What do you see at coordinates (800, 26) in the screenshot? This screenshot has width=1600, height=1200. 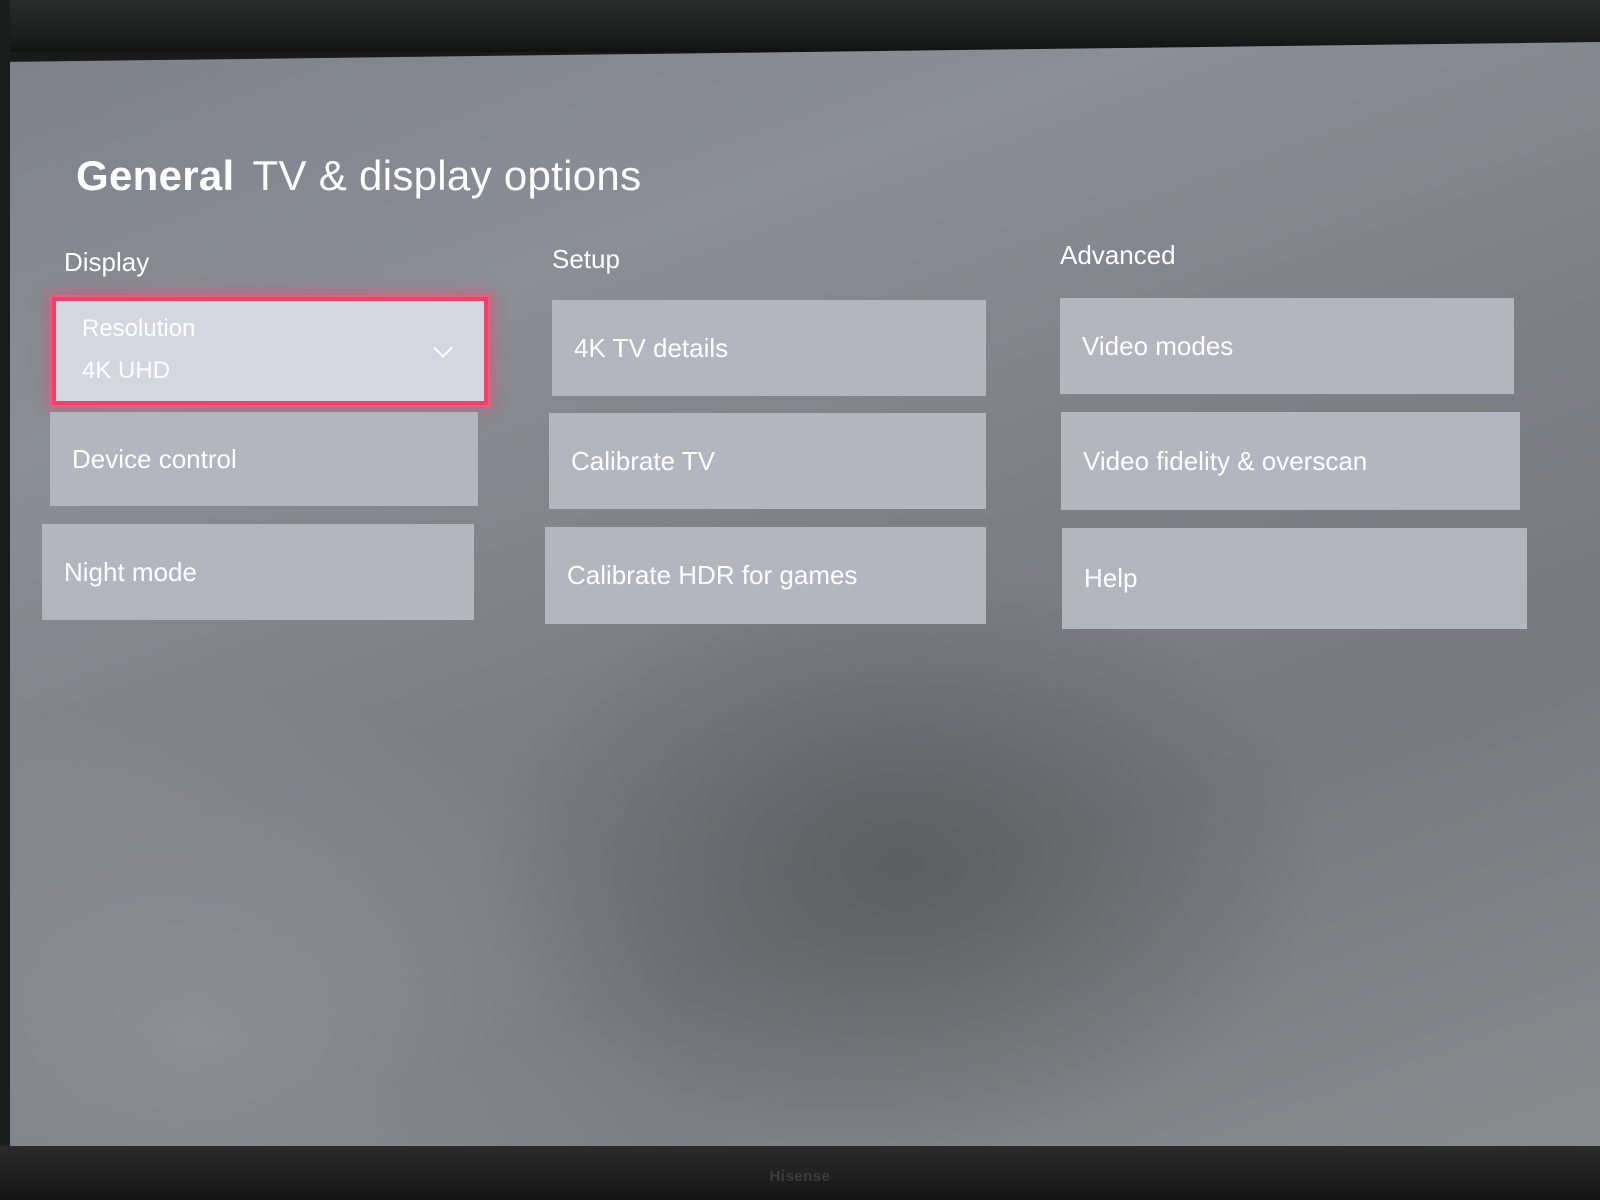 I see `tv-bezel-top` at bounding box center [800, 26].